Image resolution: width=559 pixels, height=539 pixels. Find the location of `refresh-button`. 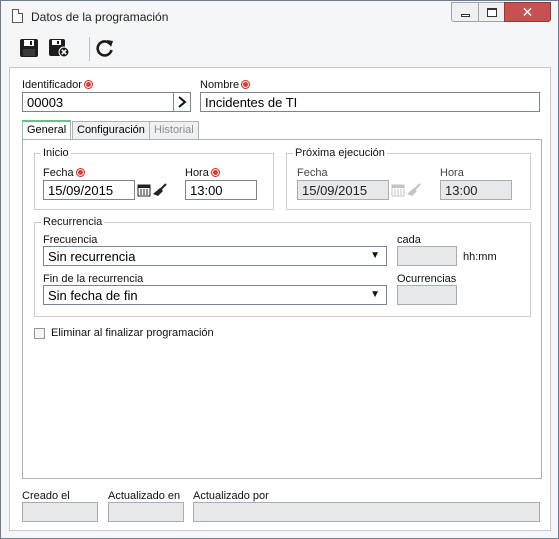

refresh-button is located at coordinates (105, 48).